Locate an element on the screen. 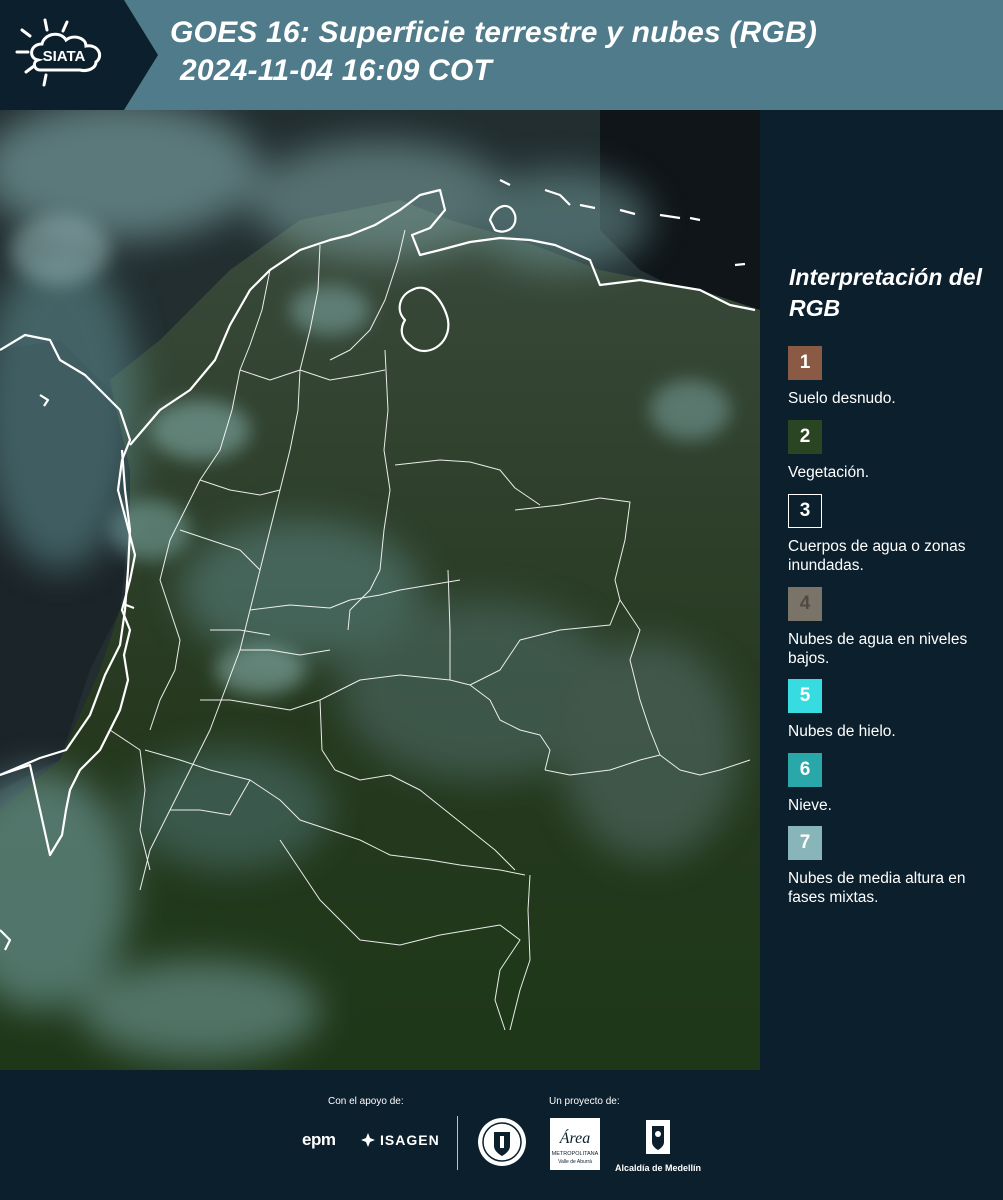 The image size is (1003, 1200). legend-title: Interpretación del RGB is located at coordinates (885, 292).